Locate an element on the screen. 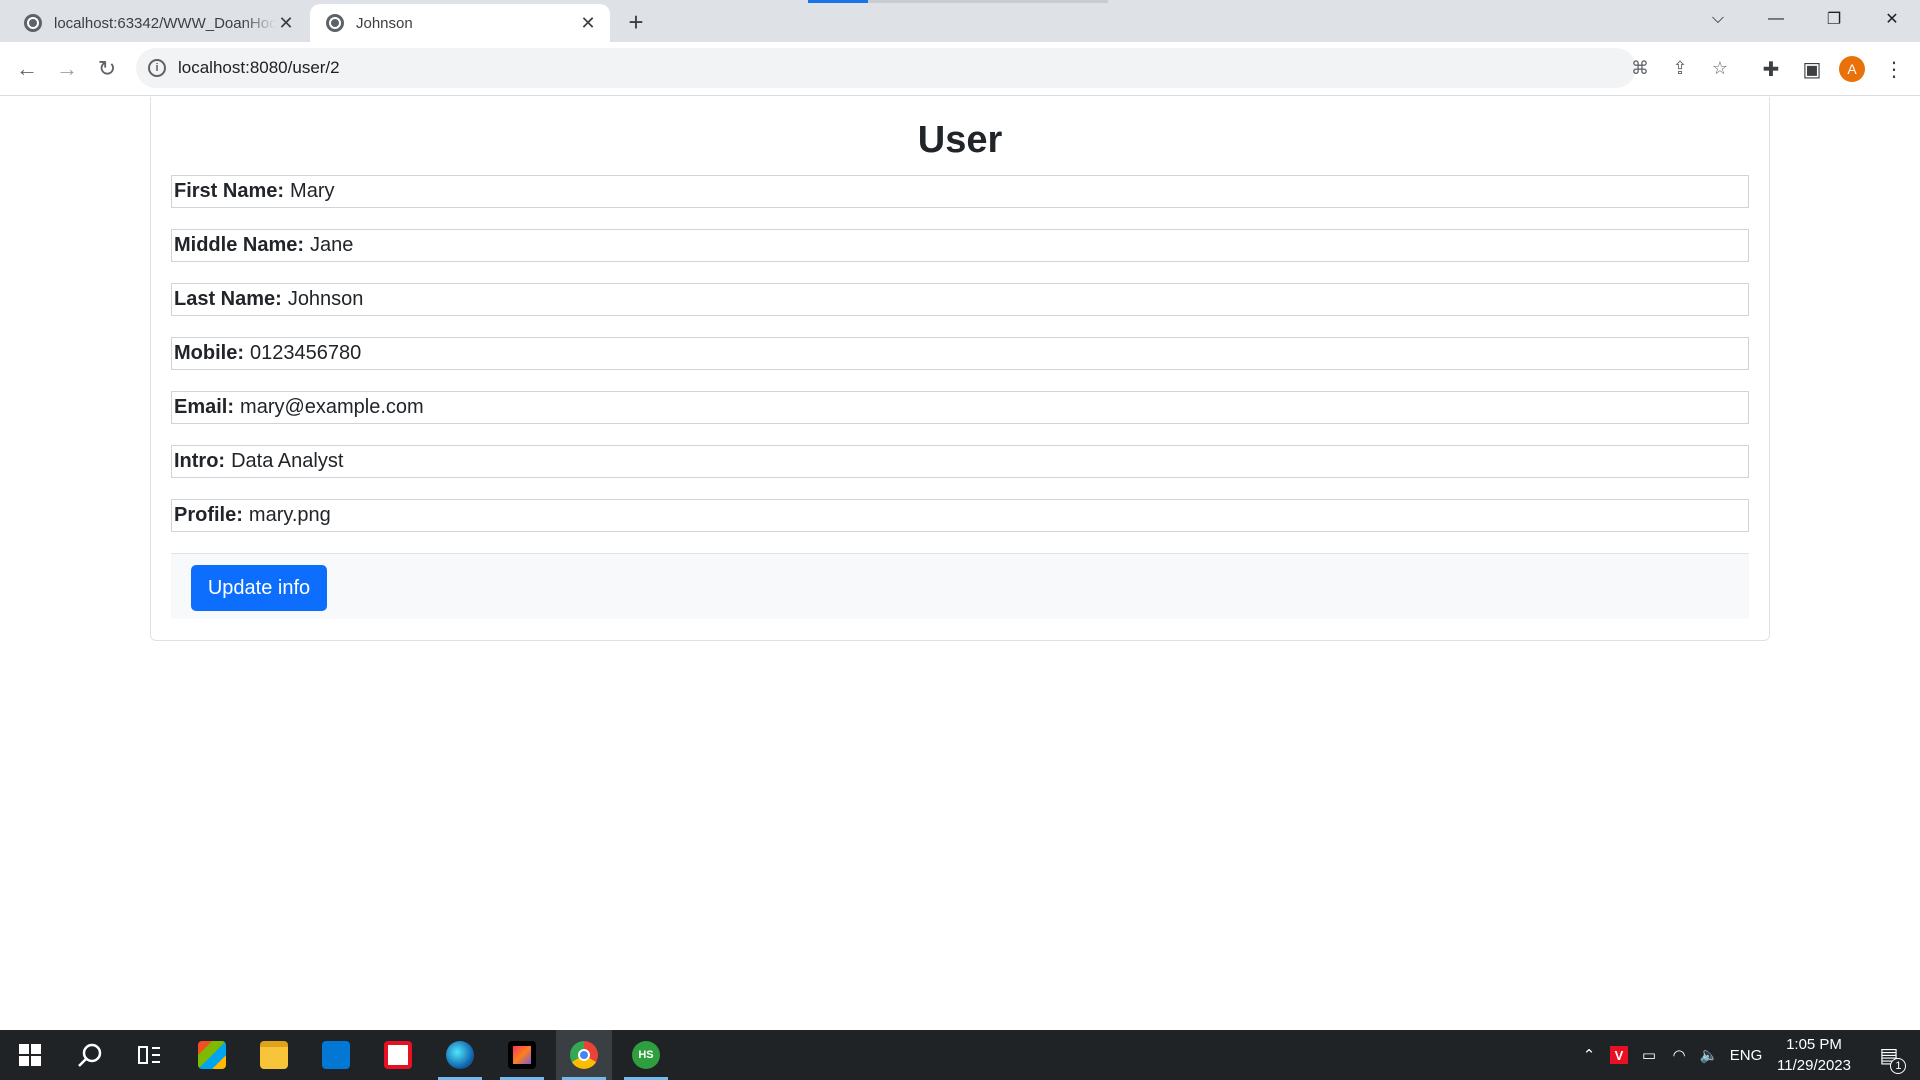 This screenshot has height=1080, width=1920. hs-app-icon: HS is located at coordinates (646, 1055).